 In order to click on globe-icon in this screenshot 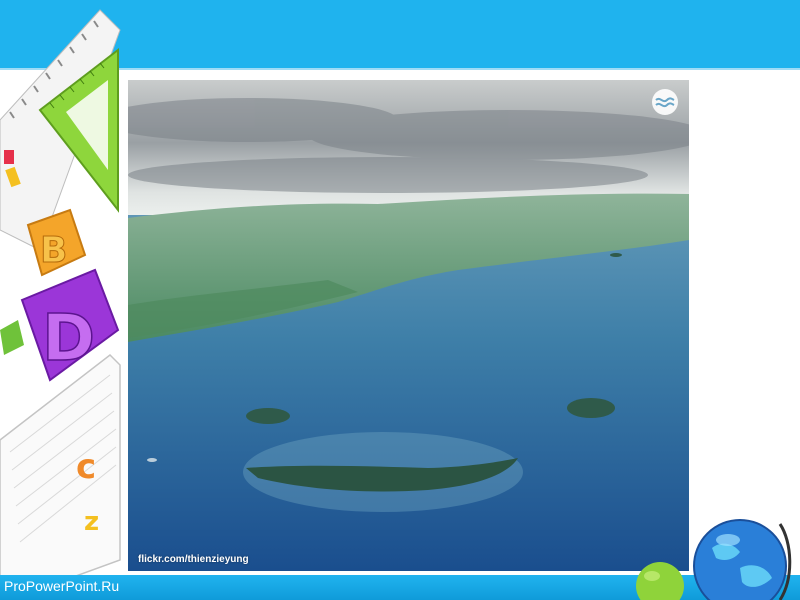, I will do `click(742, 559)`.